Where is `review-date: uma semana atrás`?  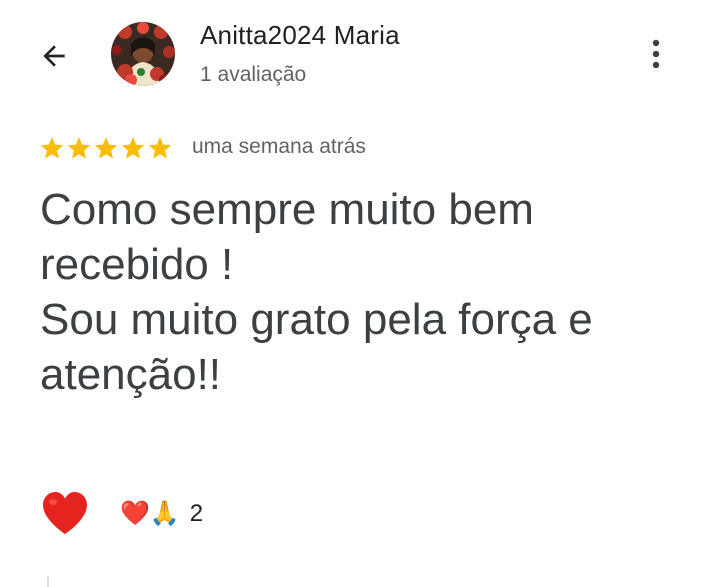 review-date: uma semana atrás is located at coordinates (279, 146).